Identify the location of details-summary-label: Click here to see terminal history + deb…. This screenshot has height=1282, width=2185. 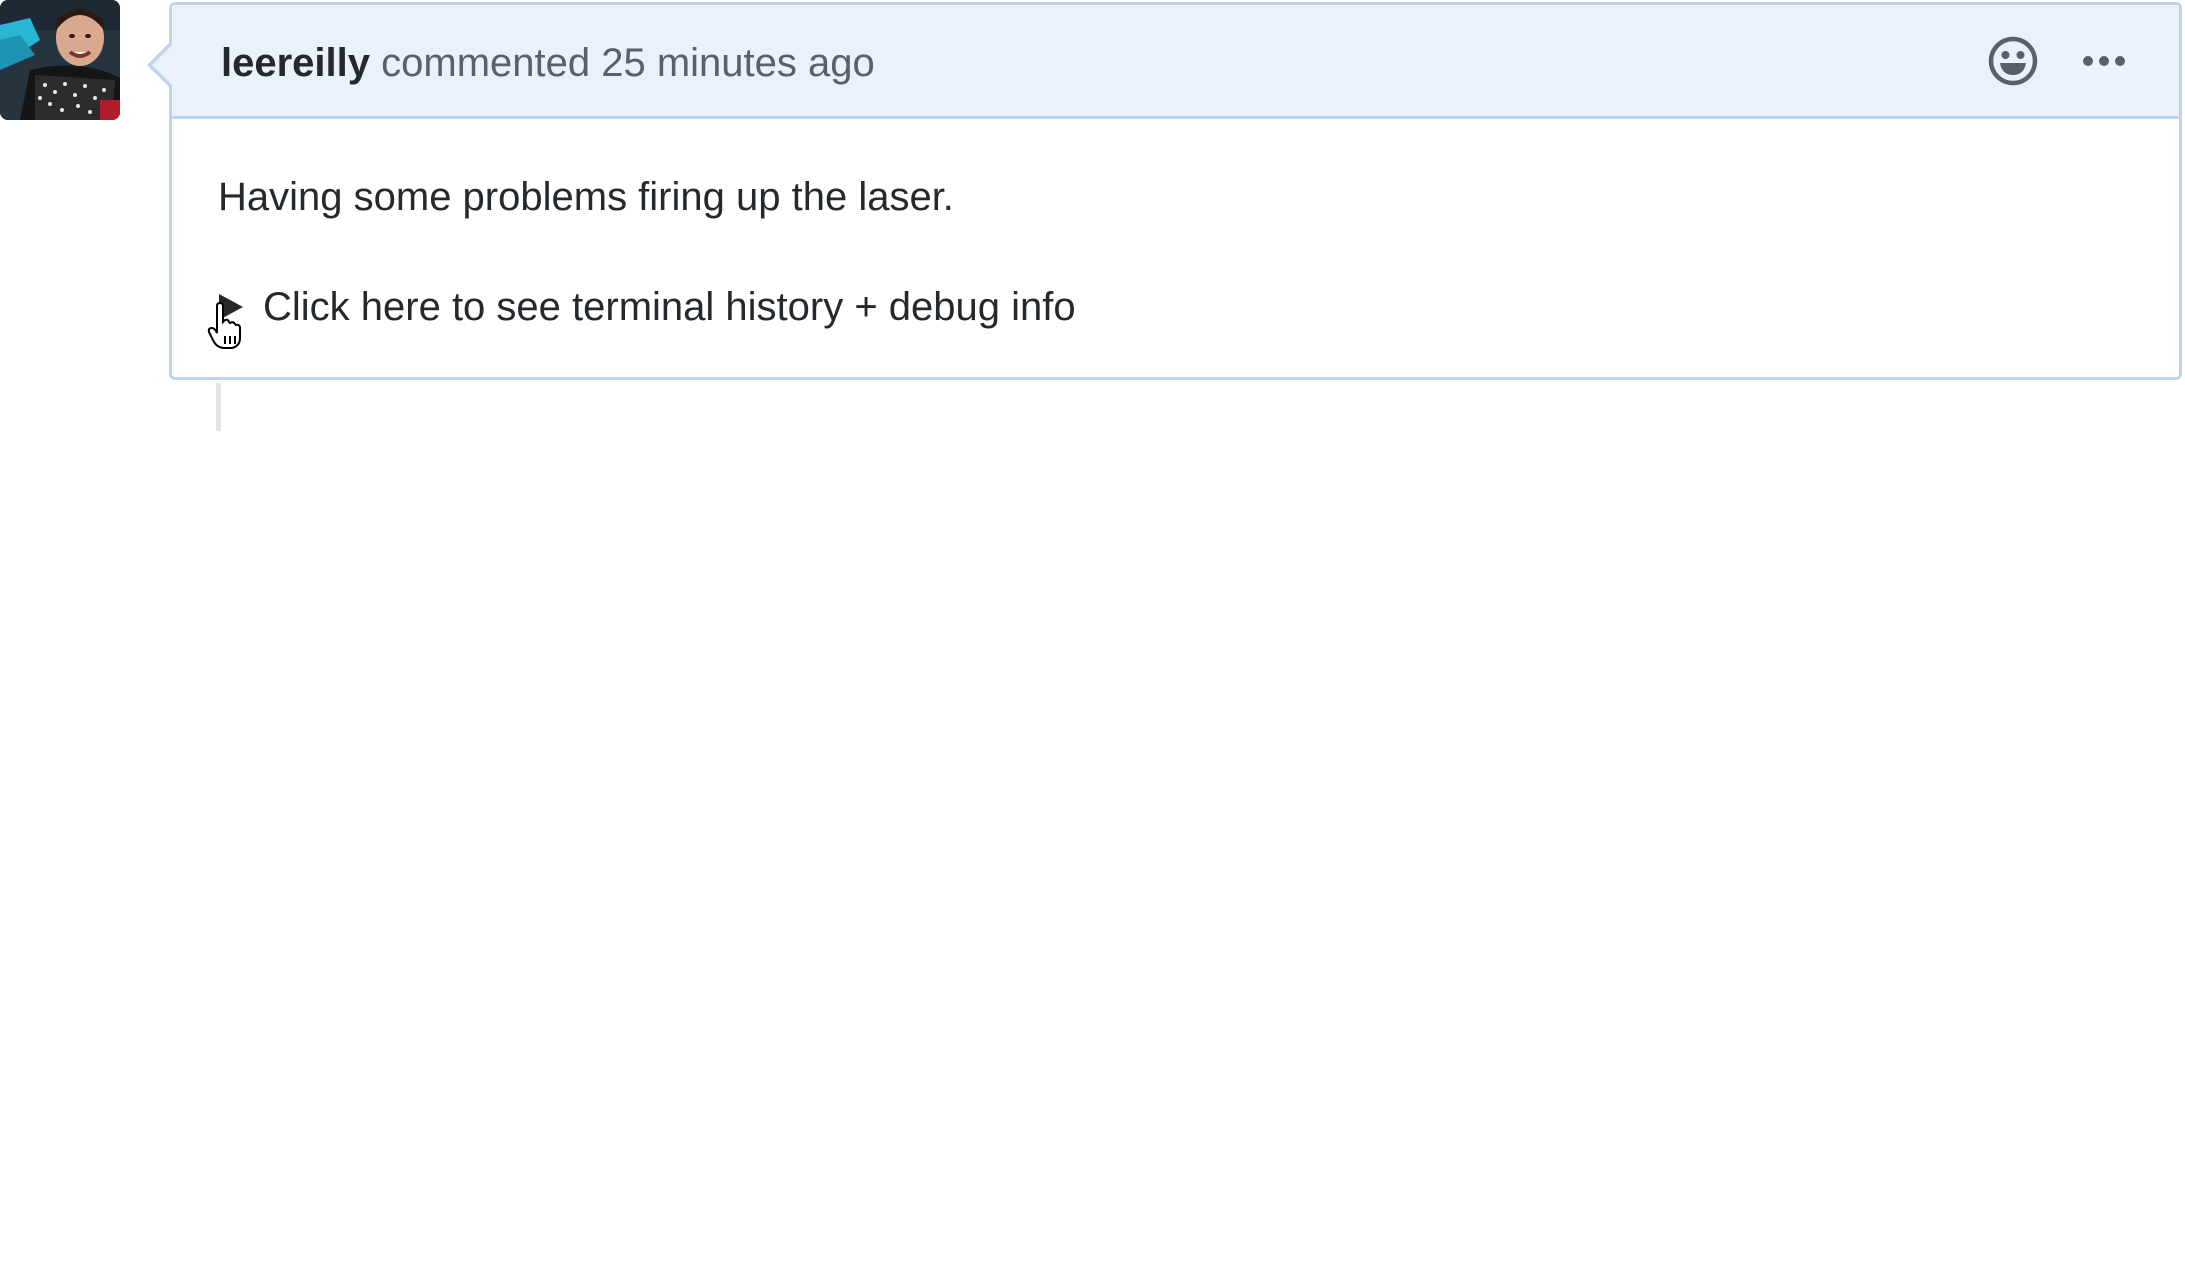
(669, 307).